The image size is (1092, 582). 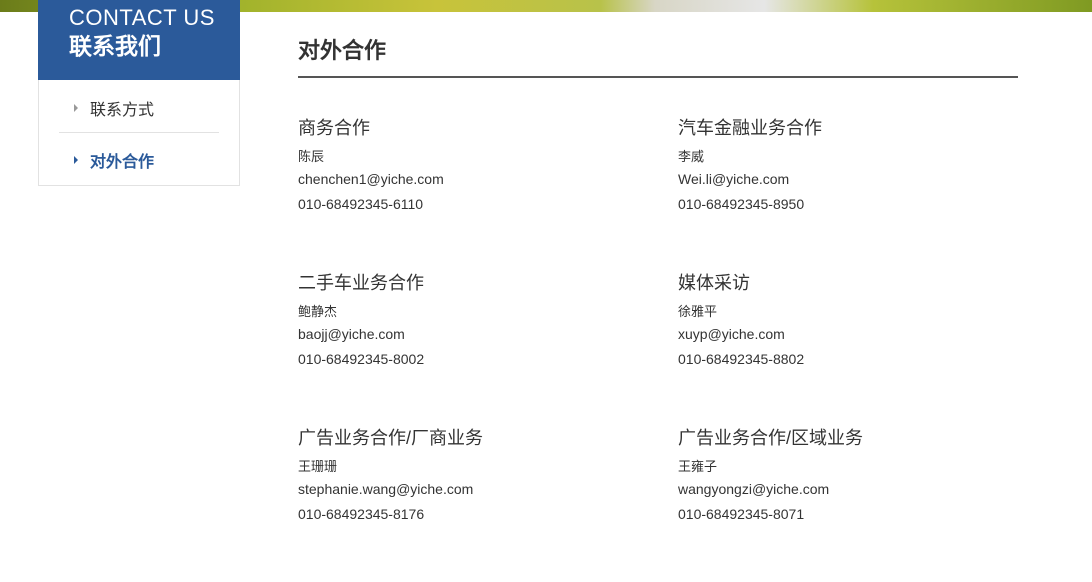 I want to click on contact-title: 广告业务合作/区域业务, so click(x=770, y=438).